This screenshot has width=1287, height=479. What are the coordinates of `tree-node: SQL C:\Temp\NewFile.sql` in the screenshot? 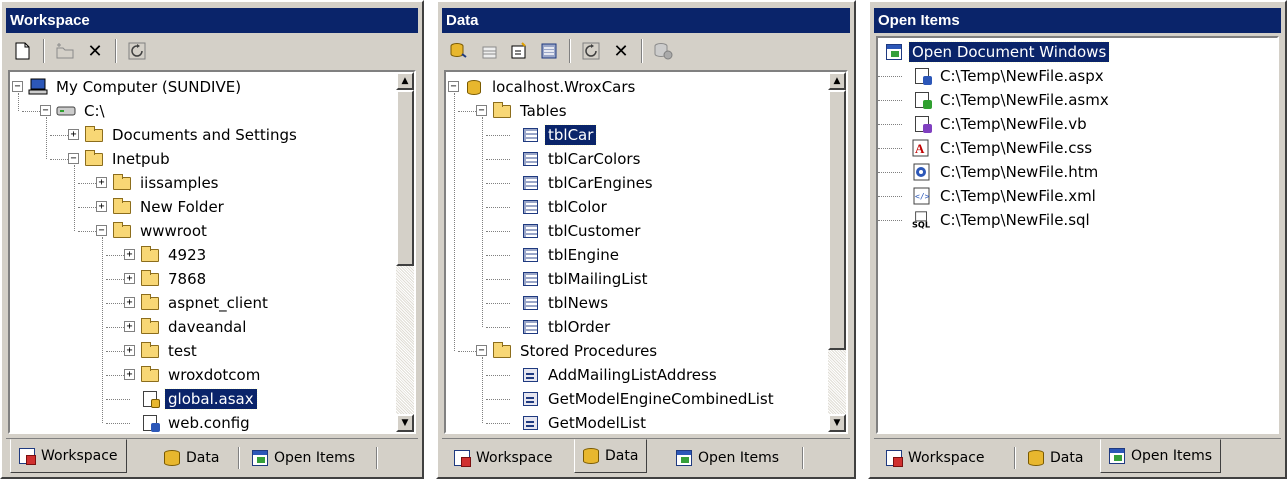 It's located at (1002, 220).